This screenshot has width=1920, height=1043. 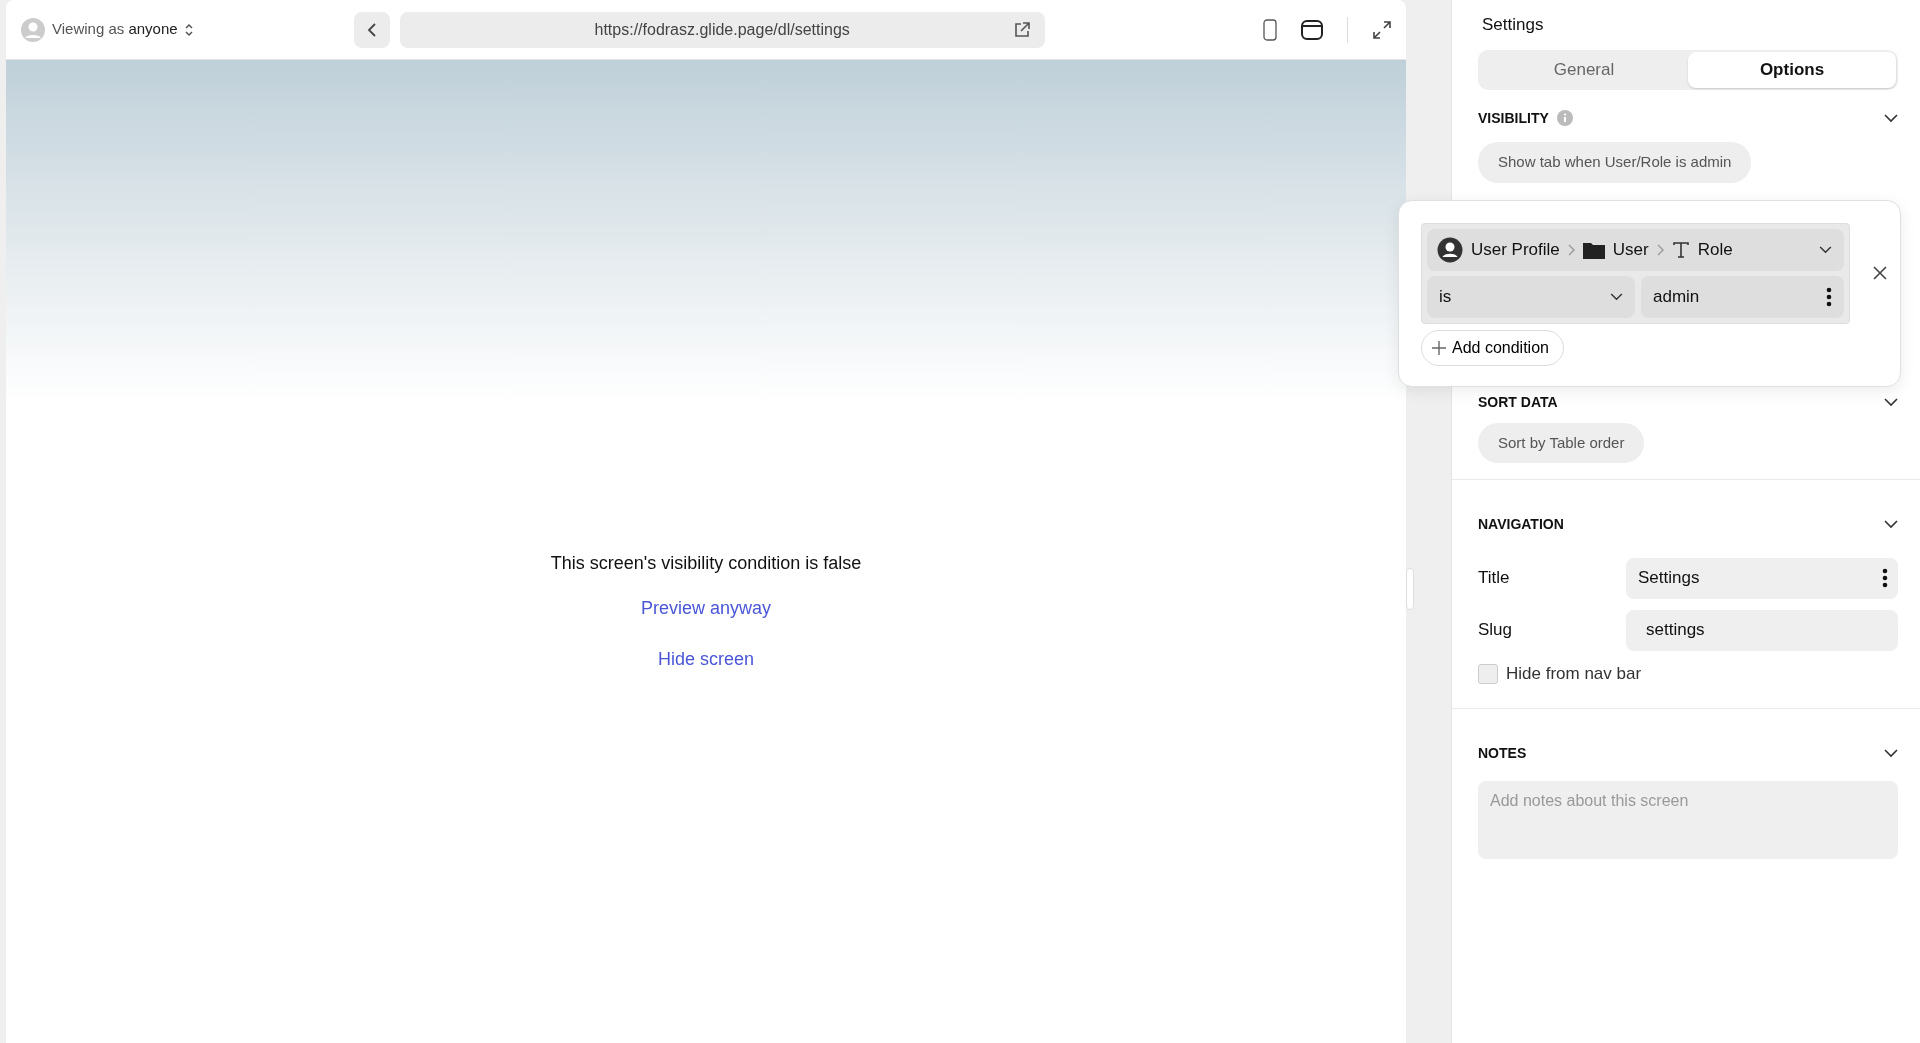 I want to click on avatar-icon, so click(x=33, y=29).